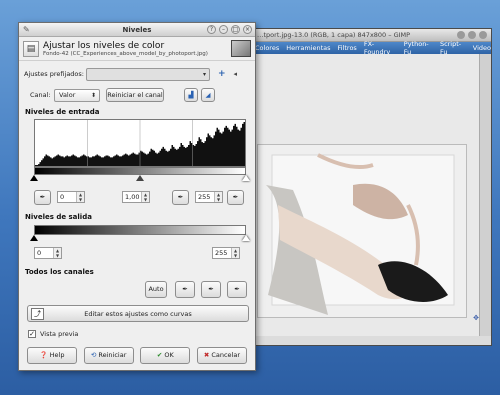  I want to click on gamma-handle, so click(140, 178).